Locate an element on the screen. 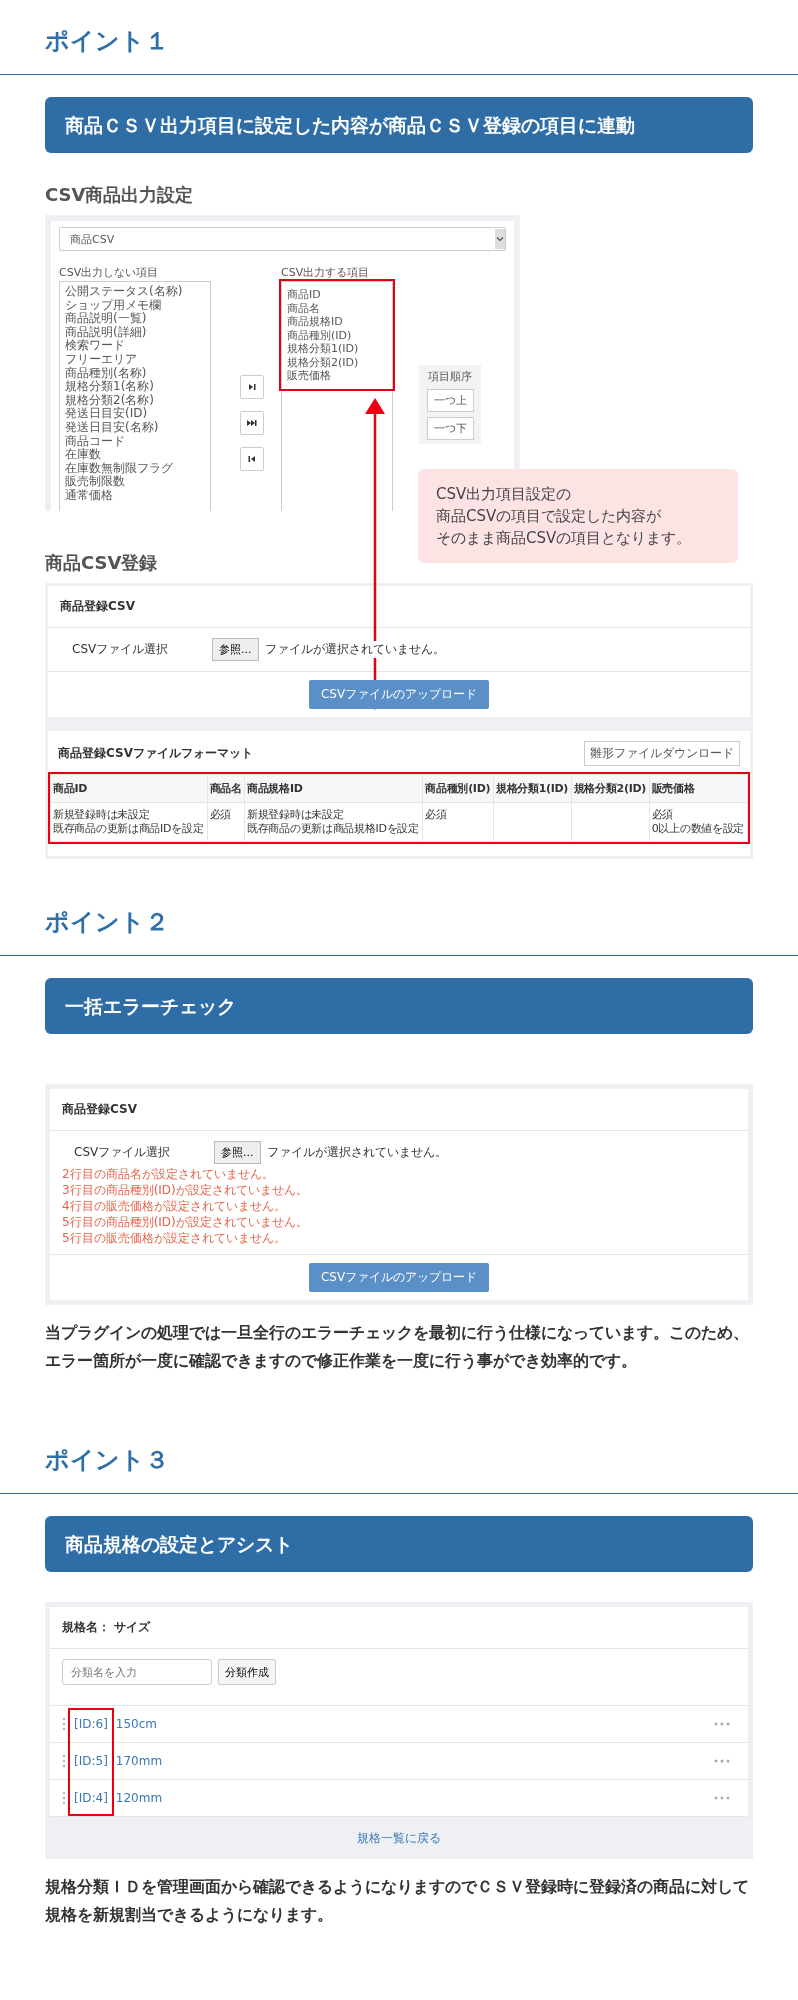  column-header: 販売価格 is located at coordinates (698, 788).